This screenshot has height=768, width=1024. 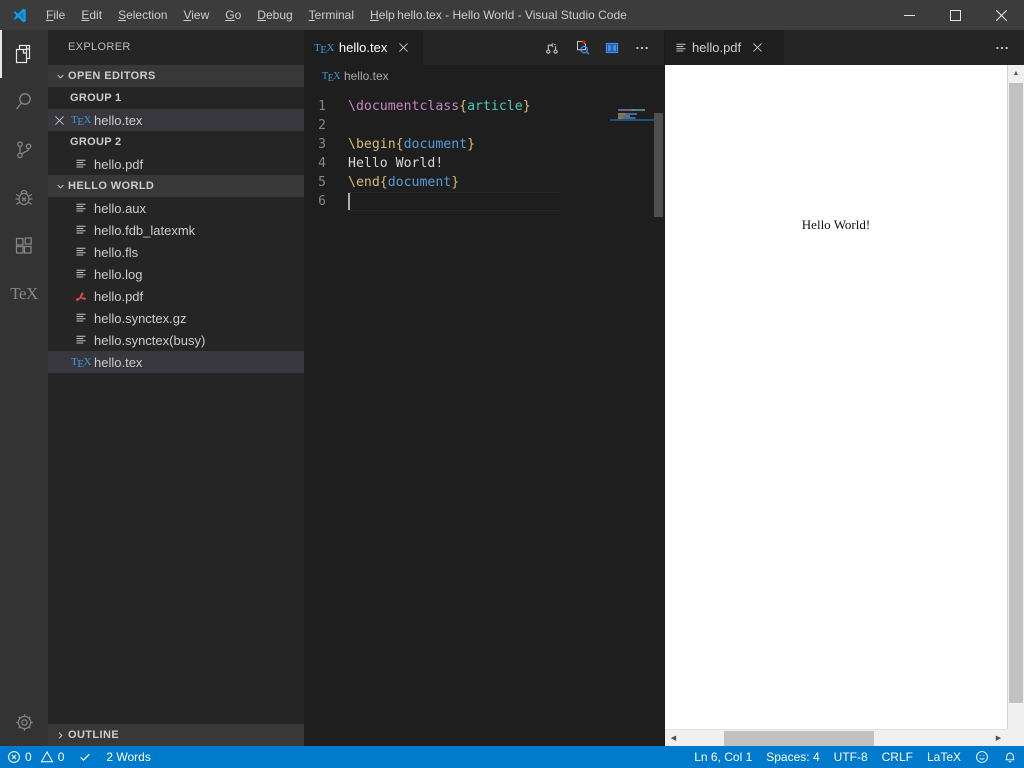 I want to click on split-editor-icon, so click(x=612, y=47).